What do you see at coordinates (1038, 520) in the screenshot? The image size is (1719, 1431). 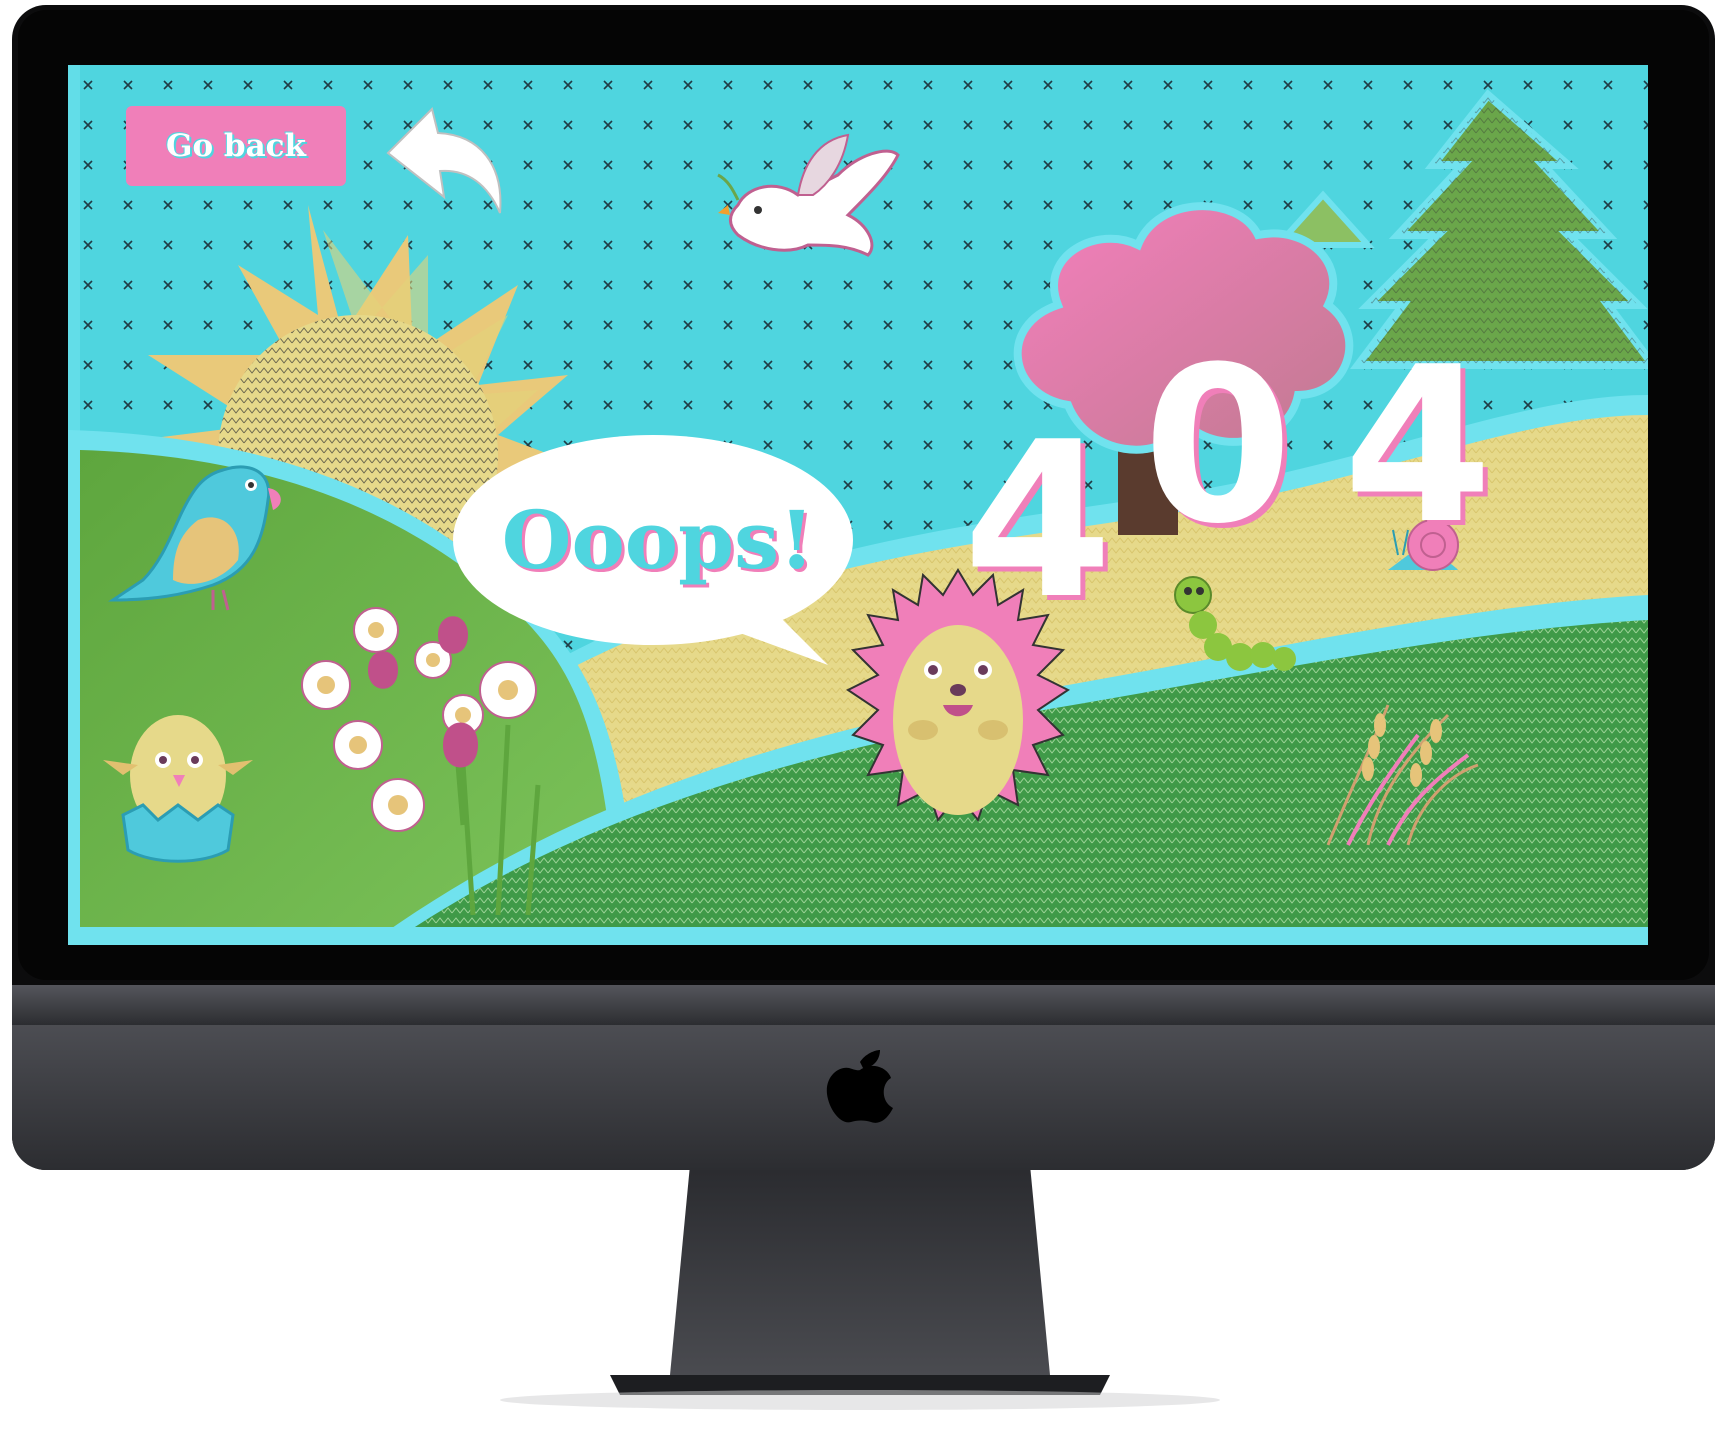 I see `error-digit-1: 4` at bounding box center [1038, 520].